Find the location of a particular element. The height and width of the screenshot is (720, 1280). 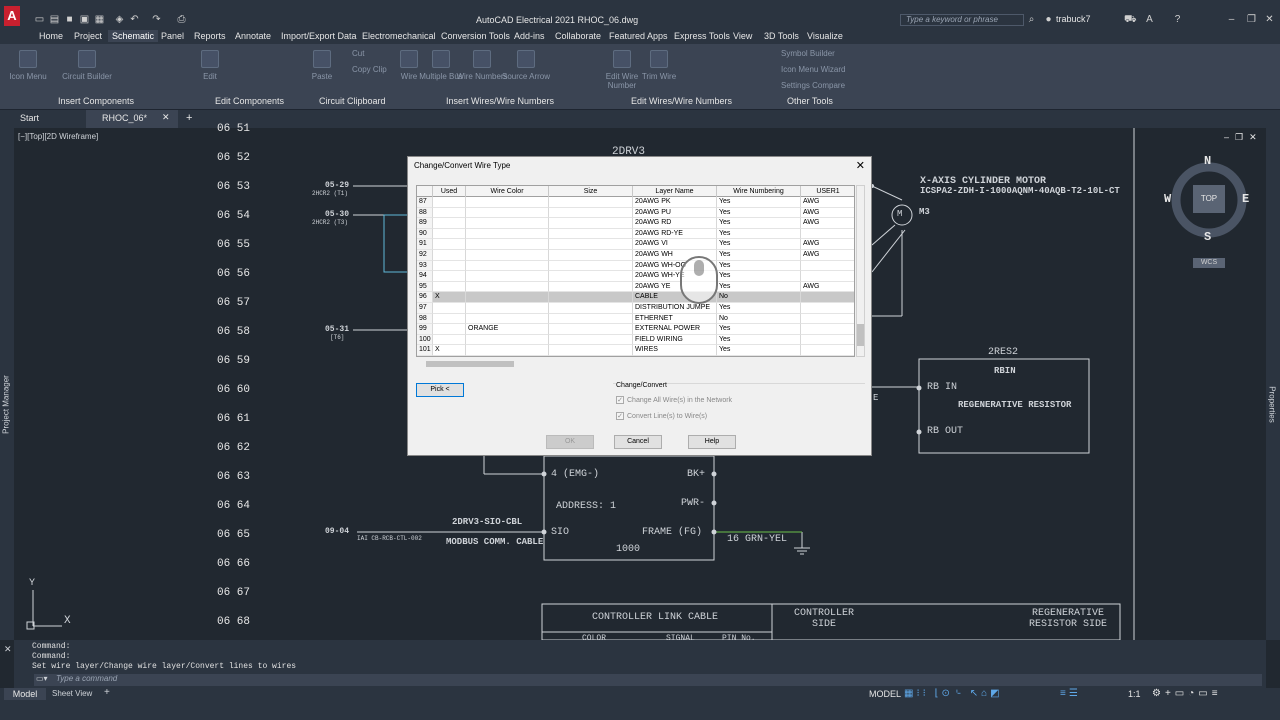

cancel-button: Cancel is located at coordinates (638, 442).